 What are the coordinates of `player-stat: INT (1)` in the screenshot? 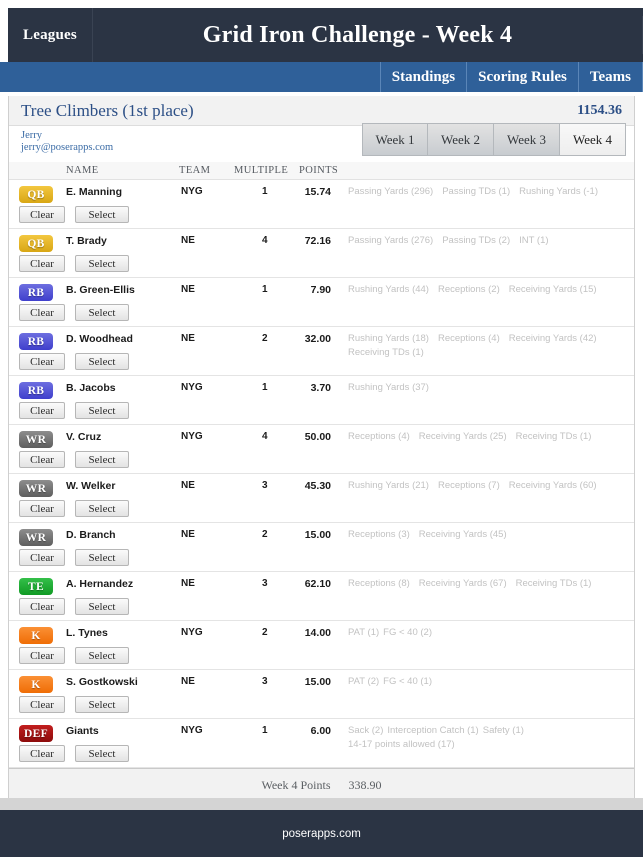 It's located at (534, 240).